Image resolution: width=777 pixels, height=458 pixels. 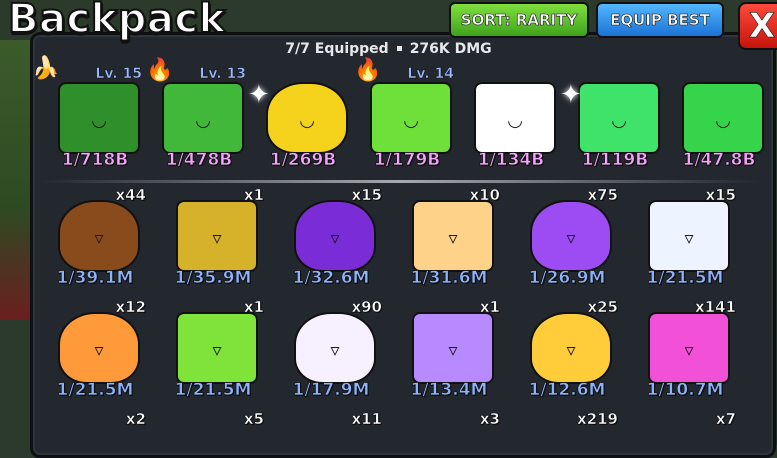 I want to click on equip-summary: 7/7 Equipped 276K DMG, so click(x=388, y=49).